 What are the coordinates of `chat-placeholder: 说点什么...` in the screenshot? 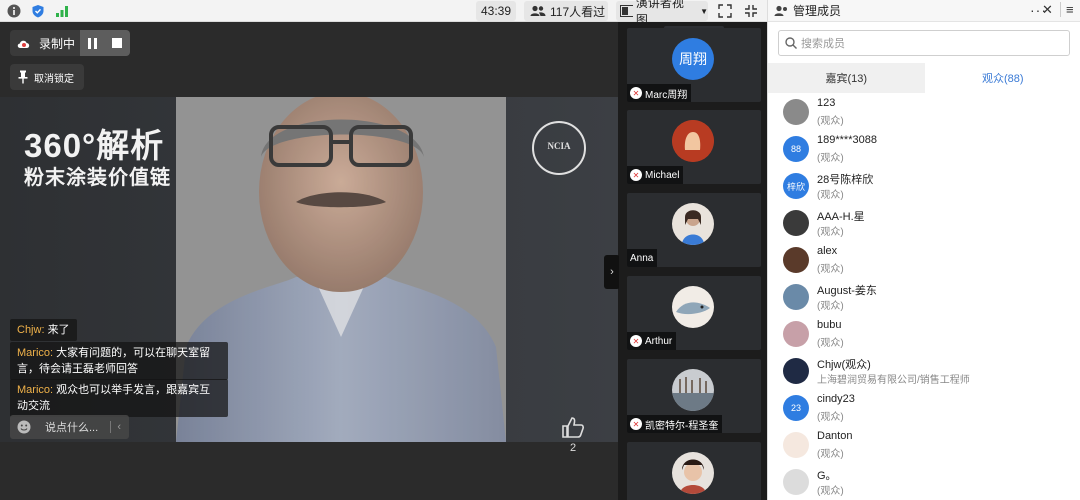 It's located at (72, 428).